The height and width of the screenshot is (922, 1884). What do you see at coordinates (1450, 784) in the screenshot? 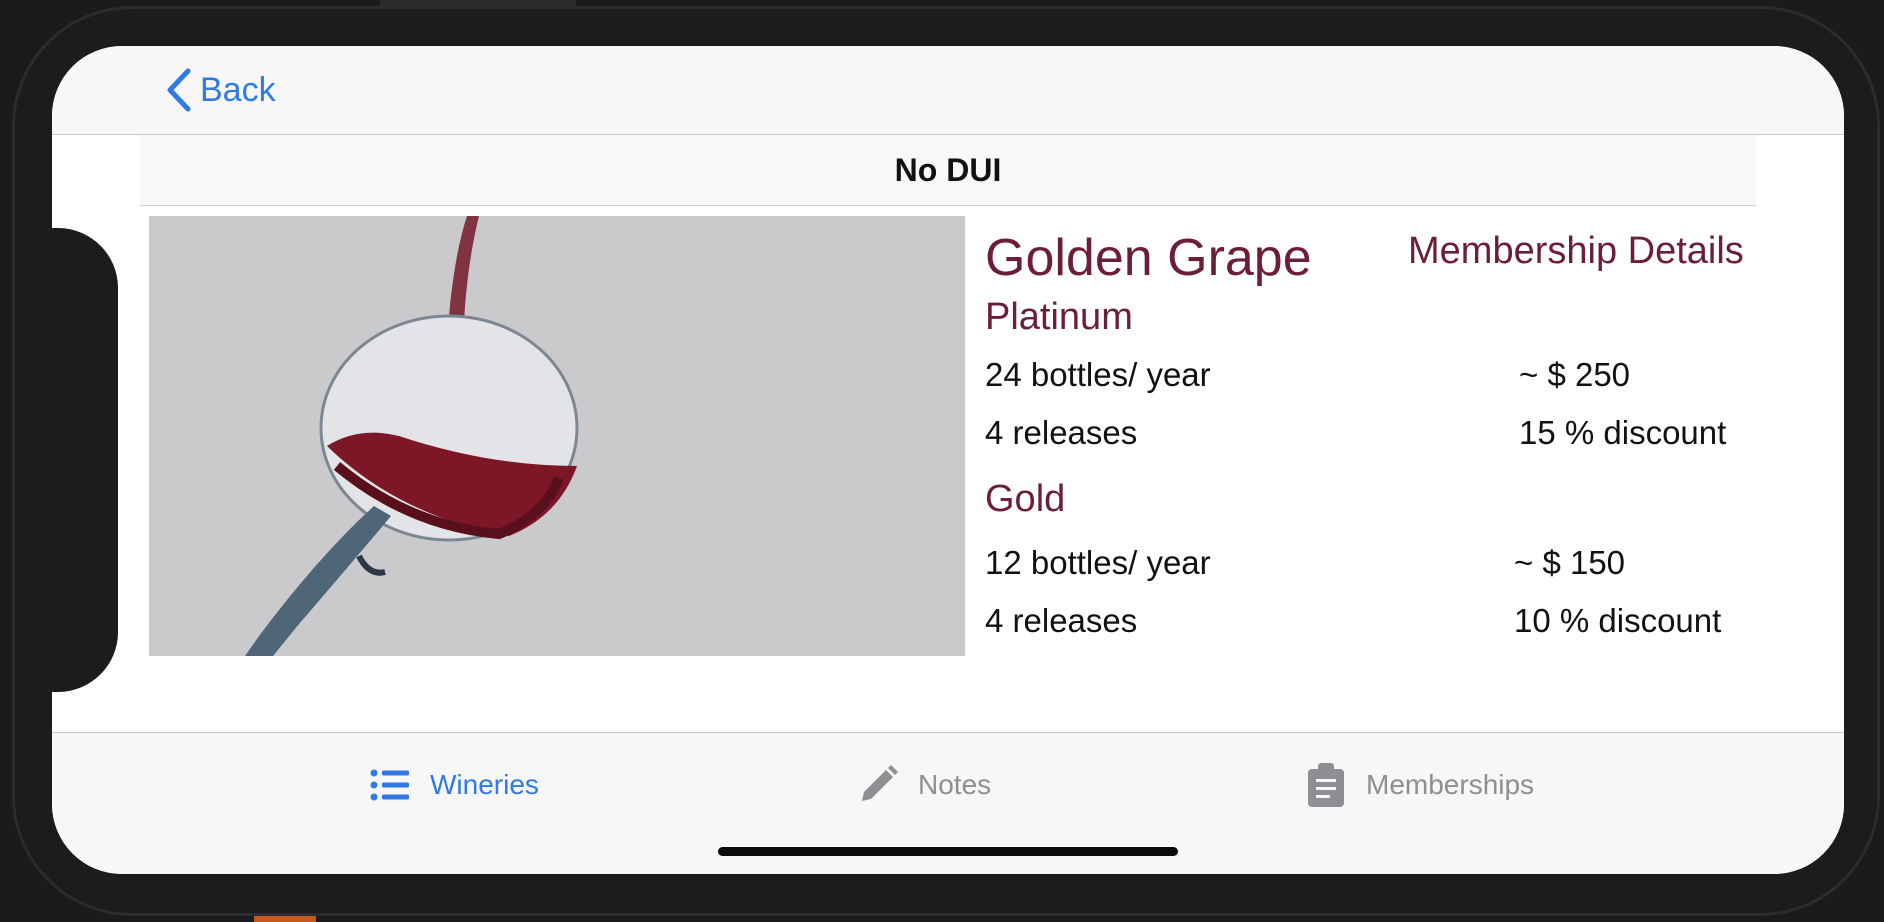
I see `tab-label: Memberships` at bounding box center [1450, 784].